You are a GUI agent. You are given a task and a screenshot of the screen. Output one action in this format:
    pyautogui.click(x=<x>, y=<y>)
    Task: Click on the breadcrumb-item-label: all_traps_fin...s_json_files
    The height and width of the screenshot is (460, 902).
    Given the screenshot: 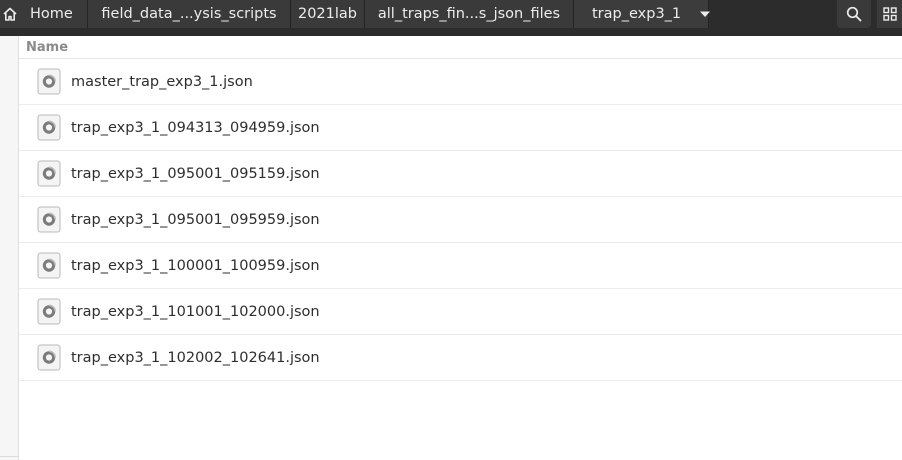 What is the action you would take?
    pyautogui.click(x=469, y=14)
    